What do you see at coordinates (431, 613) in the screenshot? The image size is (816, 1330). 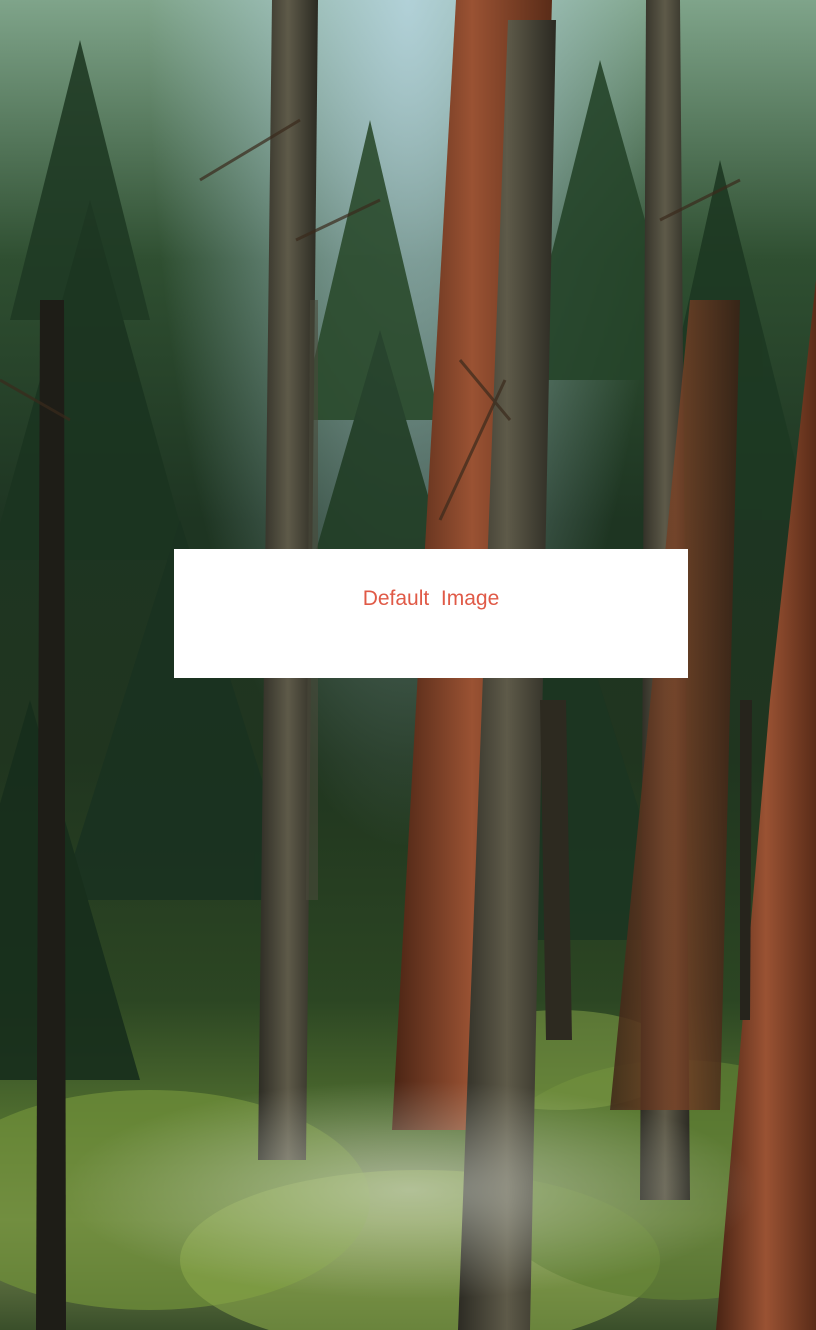 I see `default-image-placeholder: Default Image` at bounding box center [431, 613].